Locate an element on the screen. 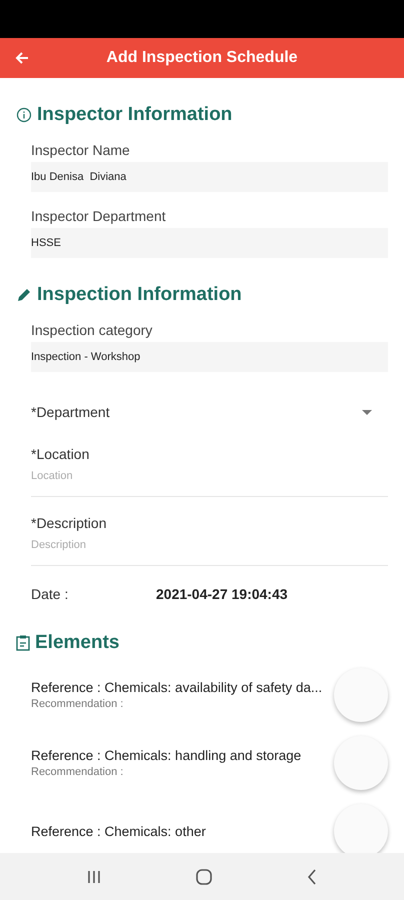  element-reference: Reference : Chemicals: other is located at coordinates (118, 831).